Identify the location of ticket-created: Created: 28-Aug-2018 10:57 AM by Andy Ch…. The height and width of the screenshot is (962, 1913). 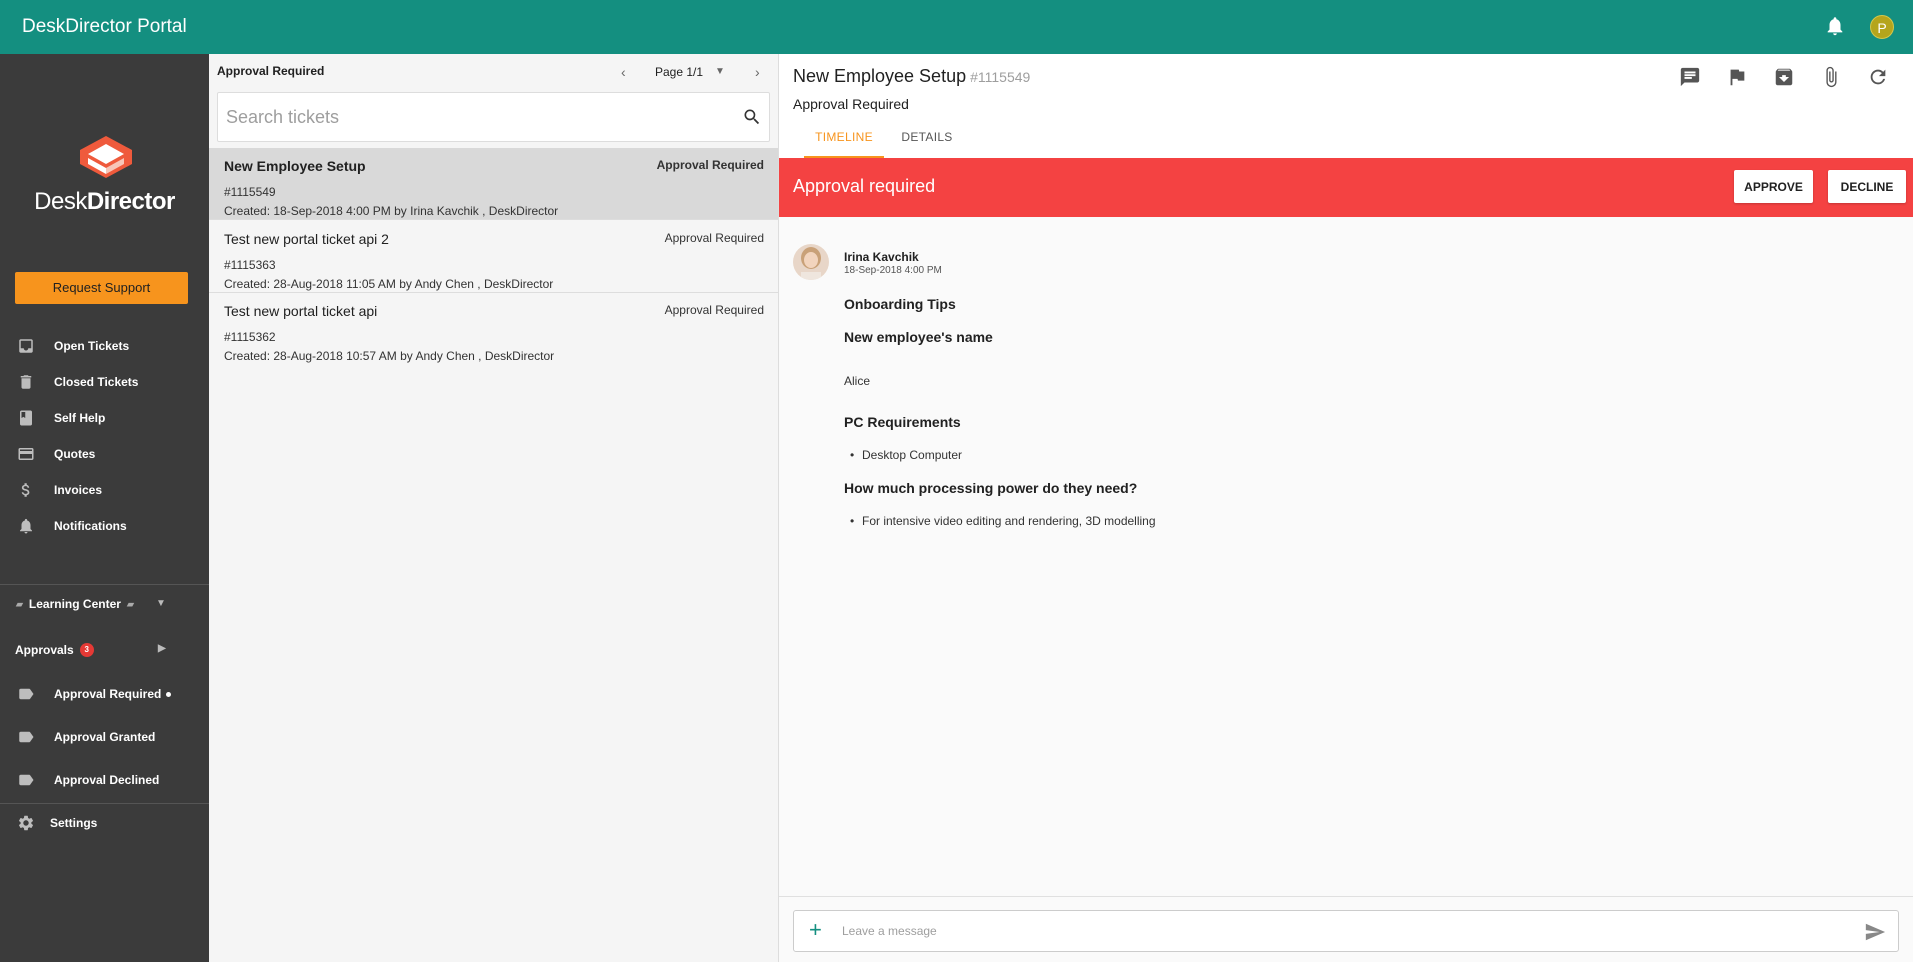
(389, 356).